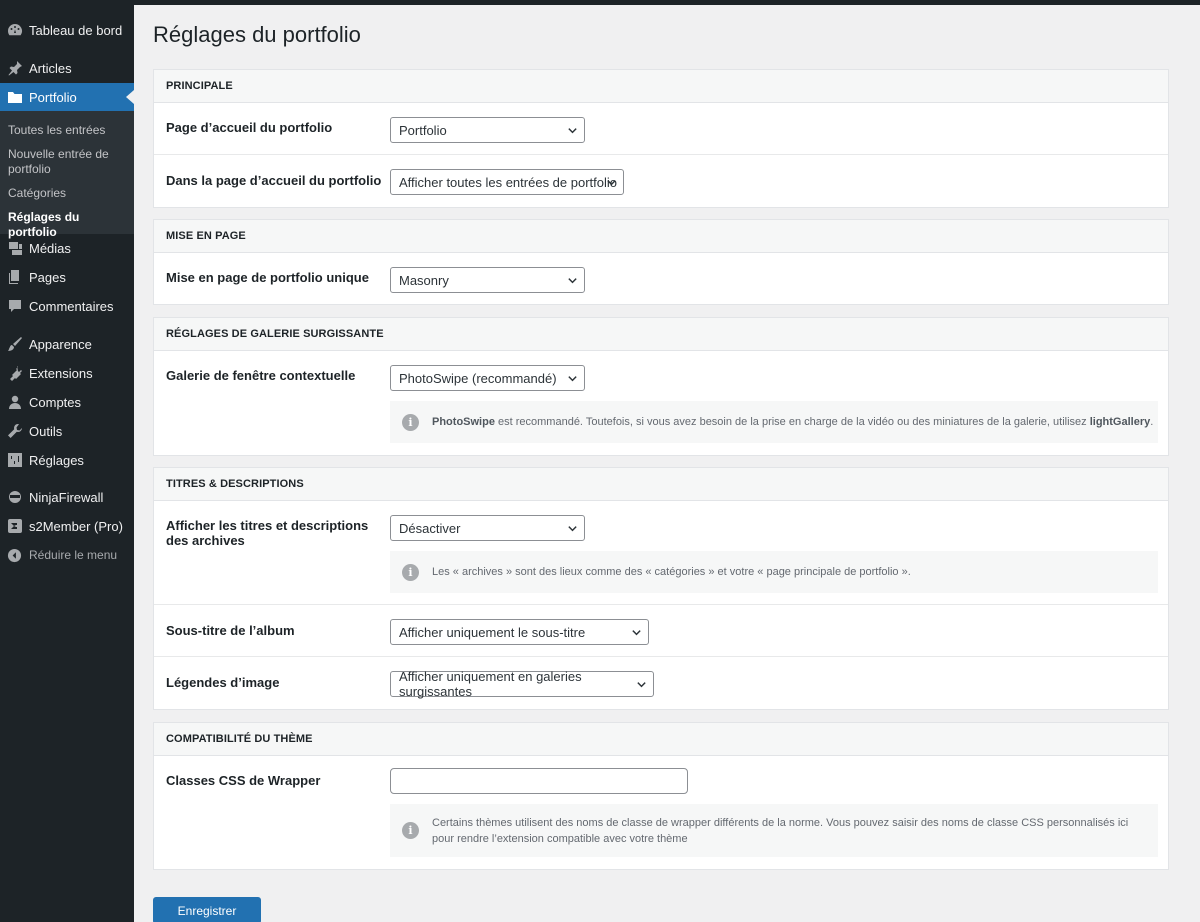 This screenshot has height=922, width=1200. Describe the element at coordinates (14, 402) in the screenshot. I see `user-icon` at that location.